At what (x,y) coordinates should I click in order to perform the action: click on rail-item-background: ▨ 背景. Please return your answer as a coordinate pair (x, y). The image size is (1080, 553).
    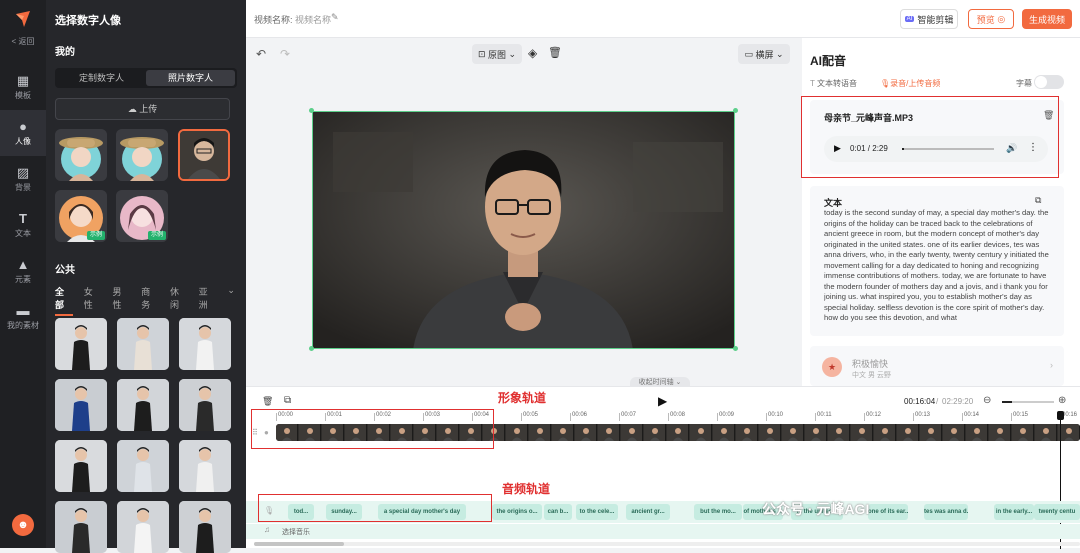
    Looking at the image, I should click on (23, 179).